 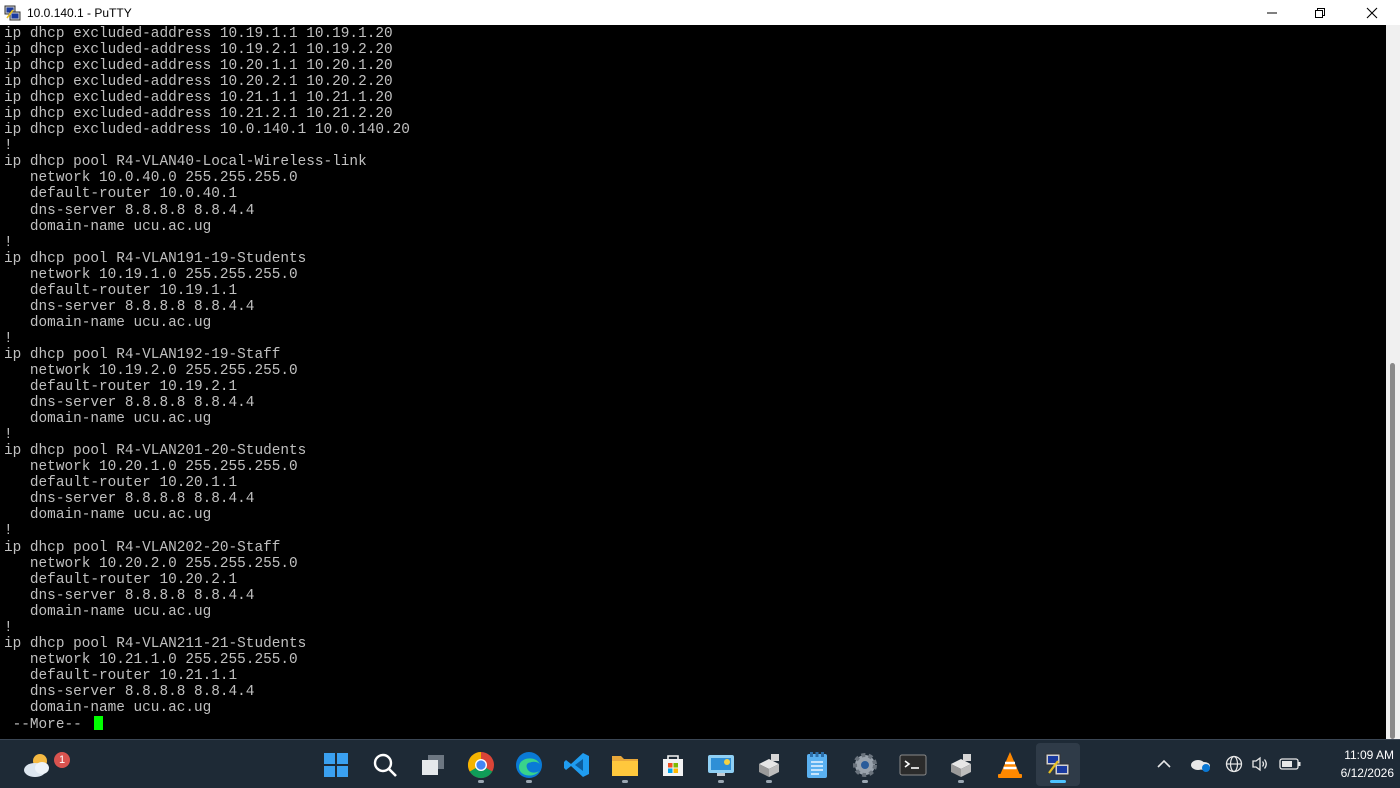 I want to click on close-button, so click(x=1372, y=12).